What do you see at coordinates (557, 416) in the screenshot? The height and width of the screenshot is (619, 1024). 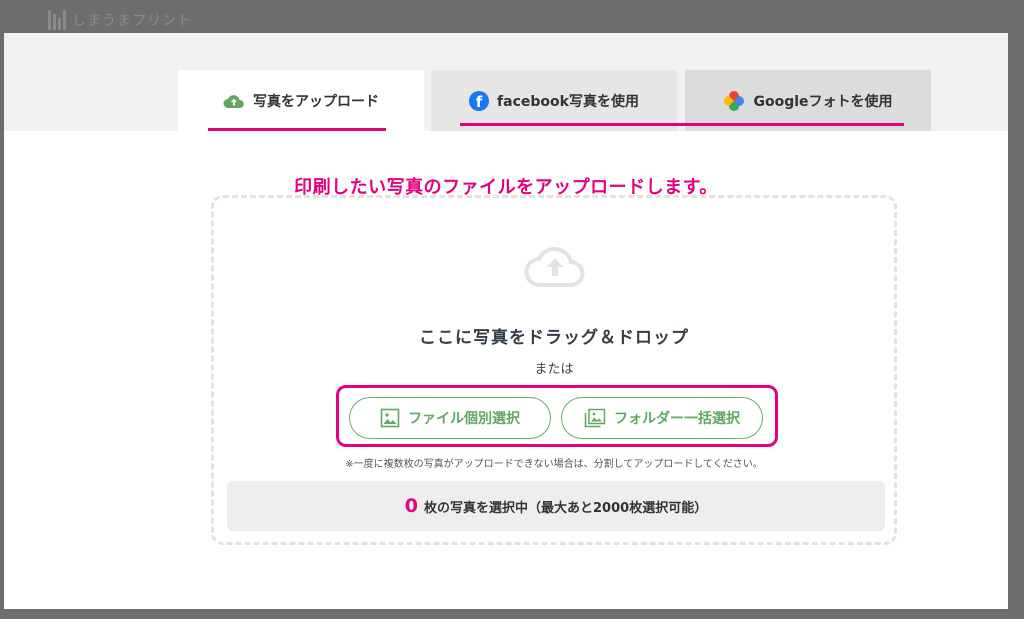 I see `file-select-group: ファイル個別選択 フォルダー一括選択` at bounding box center [557, 416].